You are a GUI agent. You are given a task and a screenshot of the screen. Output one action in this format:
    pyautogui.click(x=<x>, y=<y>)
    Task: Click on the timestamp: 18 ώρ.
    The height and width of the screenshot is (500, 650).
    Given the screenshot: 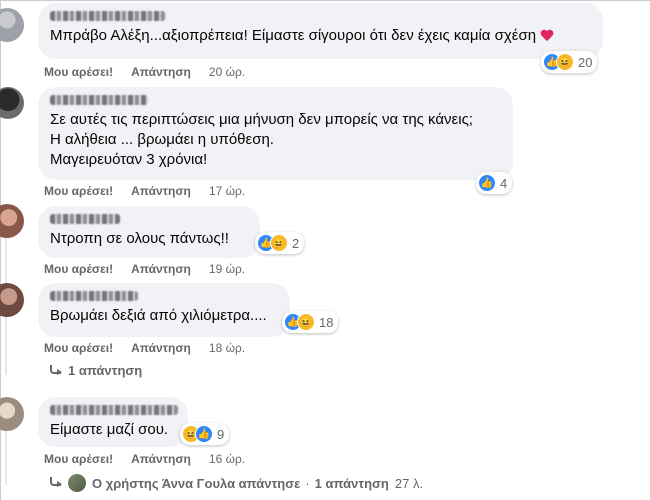 What is the action you would take?
    pyautogui.click(x=227, y=348)
    